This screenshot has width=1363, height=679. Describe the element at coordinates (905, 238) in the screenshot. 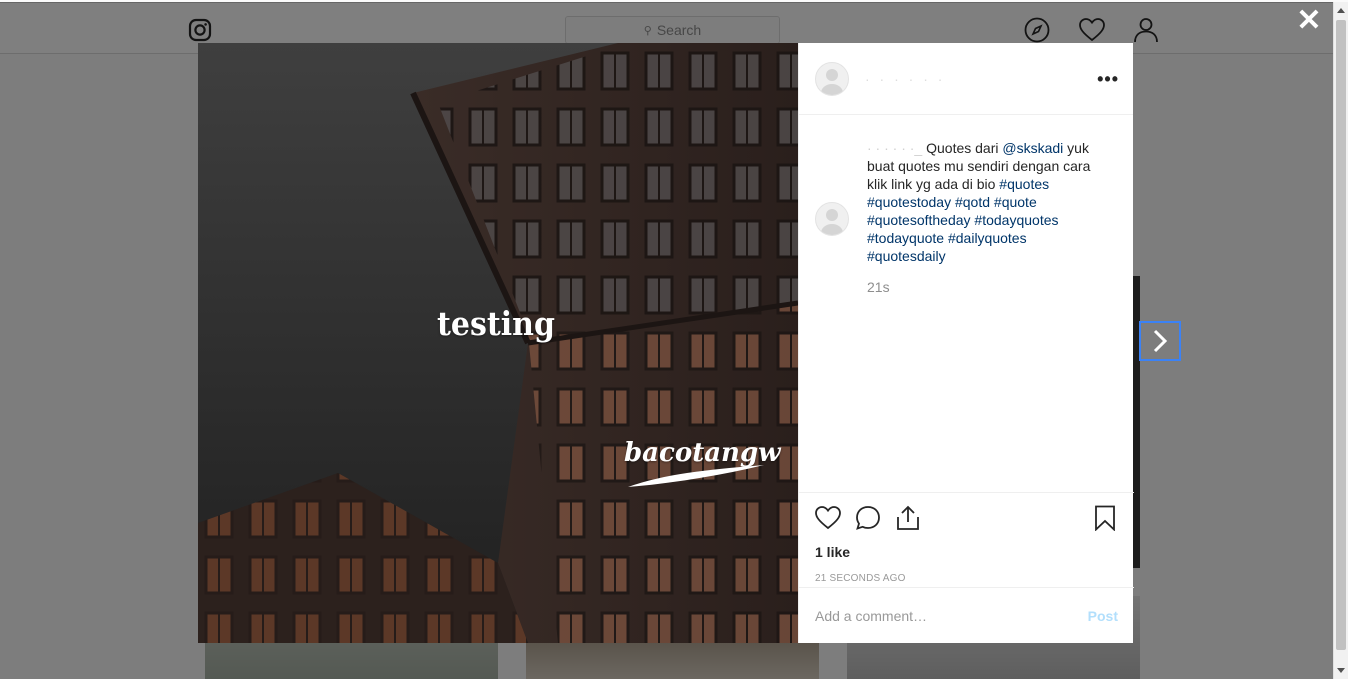

I see `hashtag-link: #todayquote` at that location.